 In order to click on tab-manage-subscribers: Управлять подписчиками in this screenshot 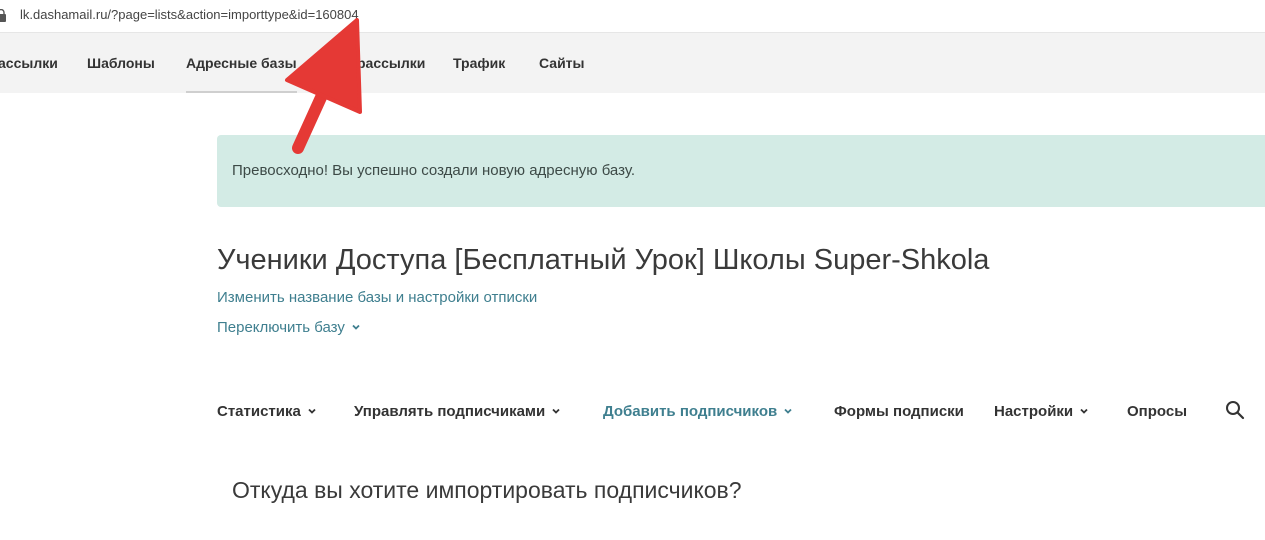, I will do `click(457, 411)`.